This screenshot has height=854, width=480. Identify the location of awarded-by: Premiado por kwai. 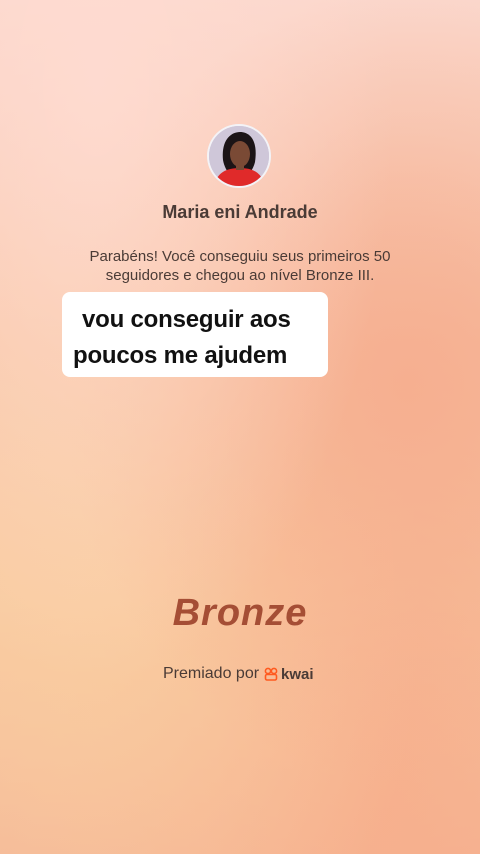
(238, 674).